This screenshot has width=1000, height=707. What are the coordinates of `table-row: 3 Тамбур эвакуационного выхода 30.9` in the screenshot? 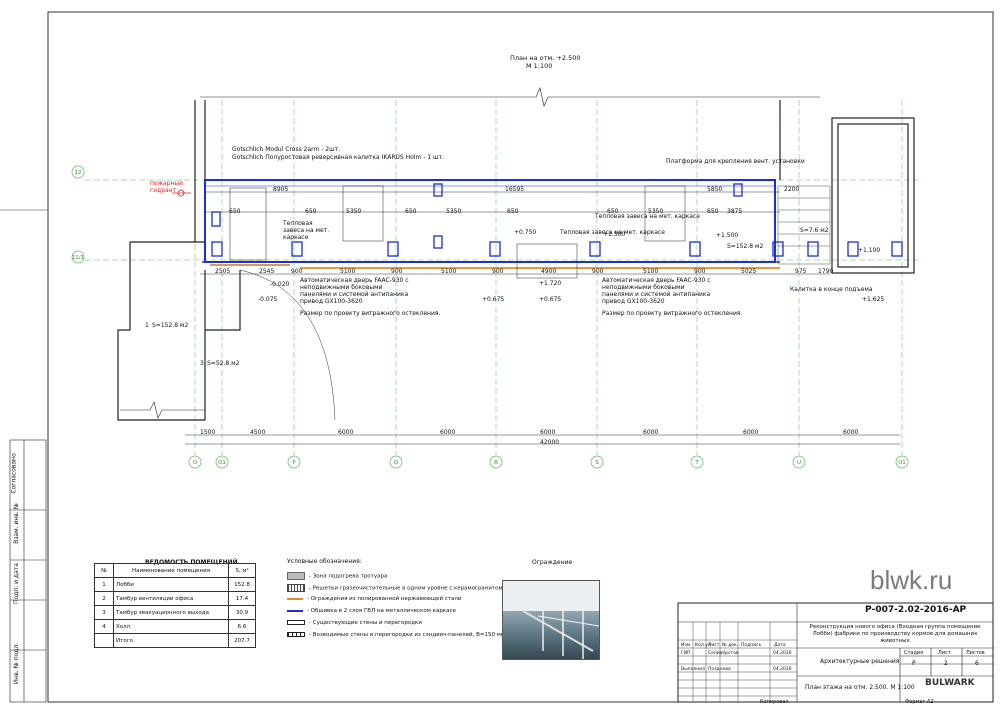 It's located at (175, 612).